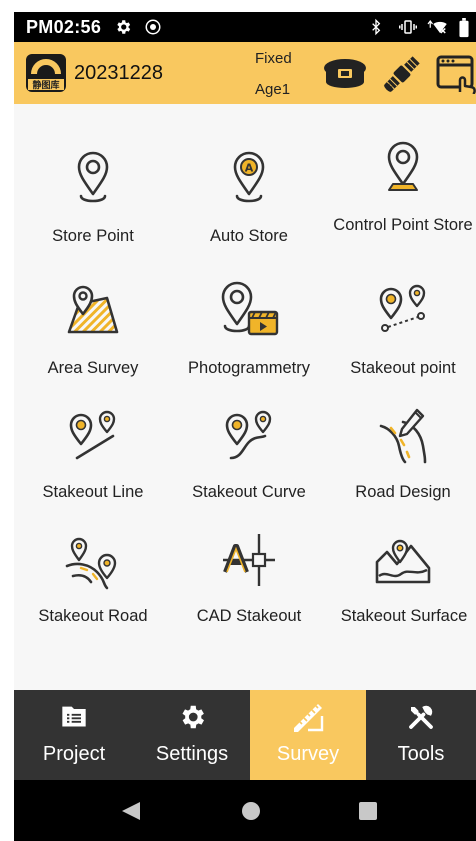 The image size is (476, 841). I want to click on grid-item-label: Area Survey, so click(93, 368).